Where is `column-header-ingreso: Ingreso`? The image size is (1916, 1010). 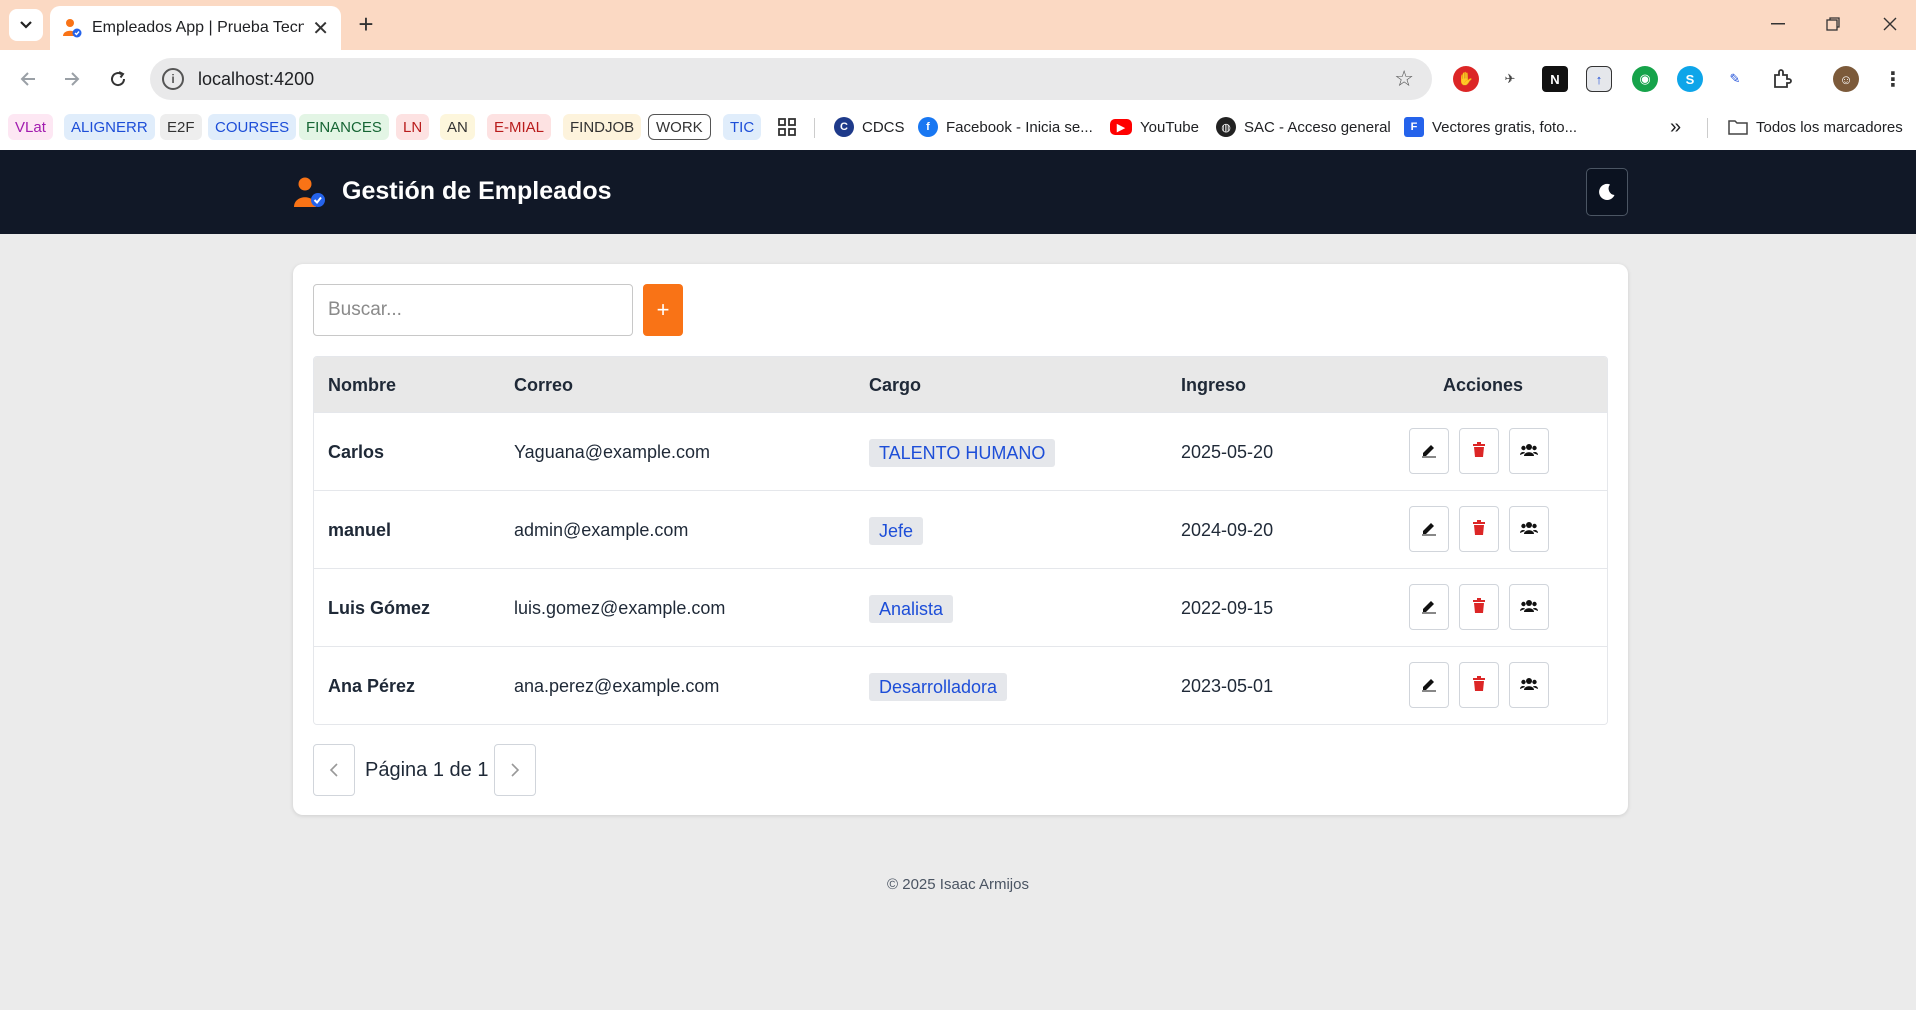 column-header-ingreso: Ingreso is located at coordinates (1214, 385).